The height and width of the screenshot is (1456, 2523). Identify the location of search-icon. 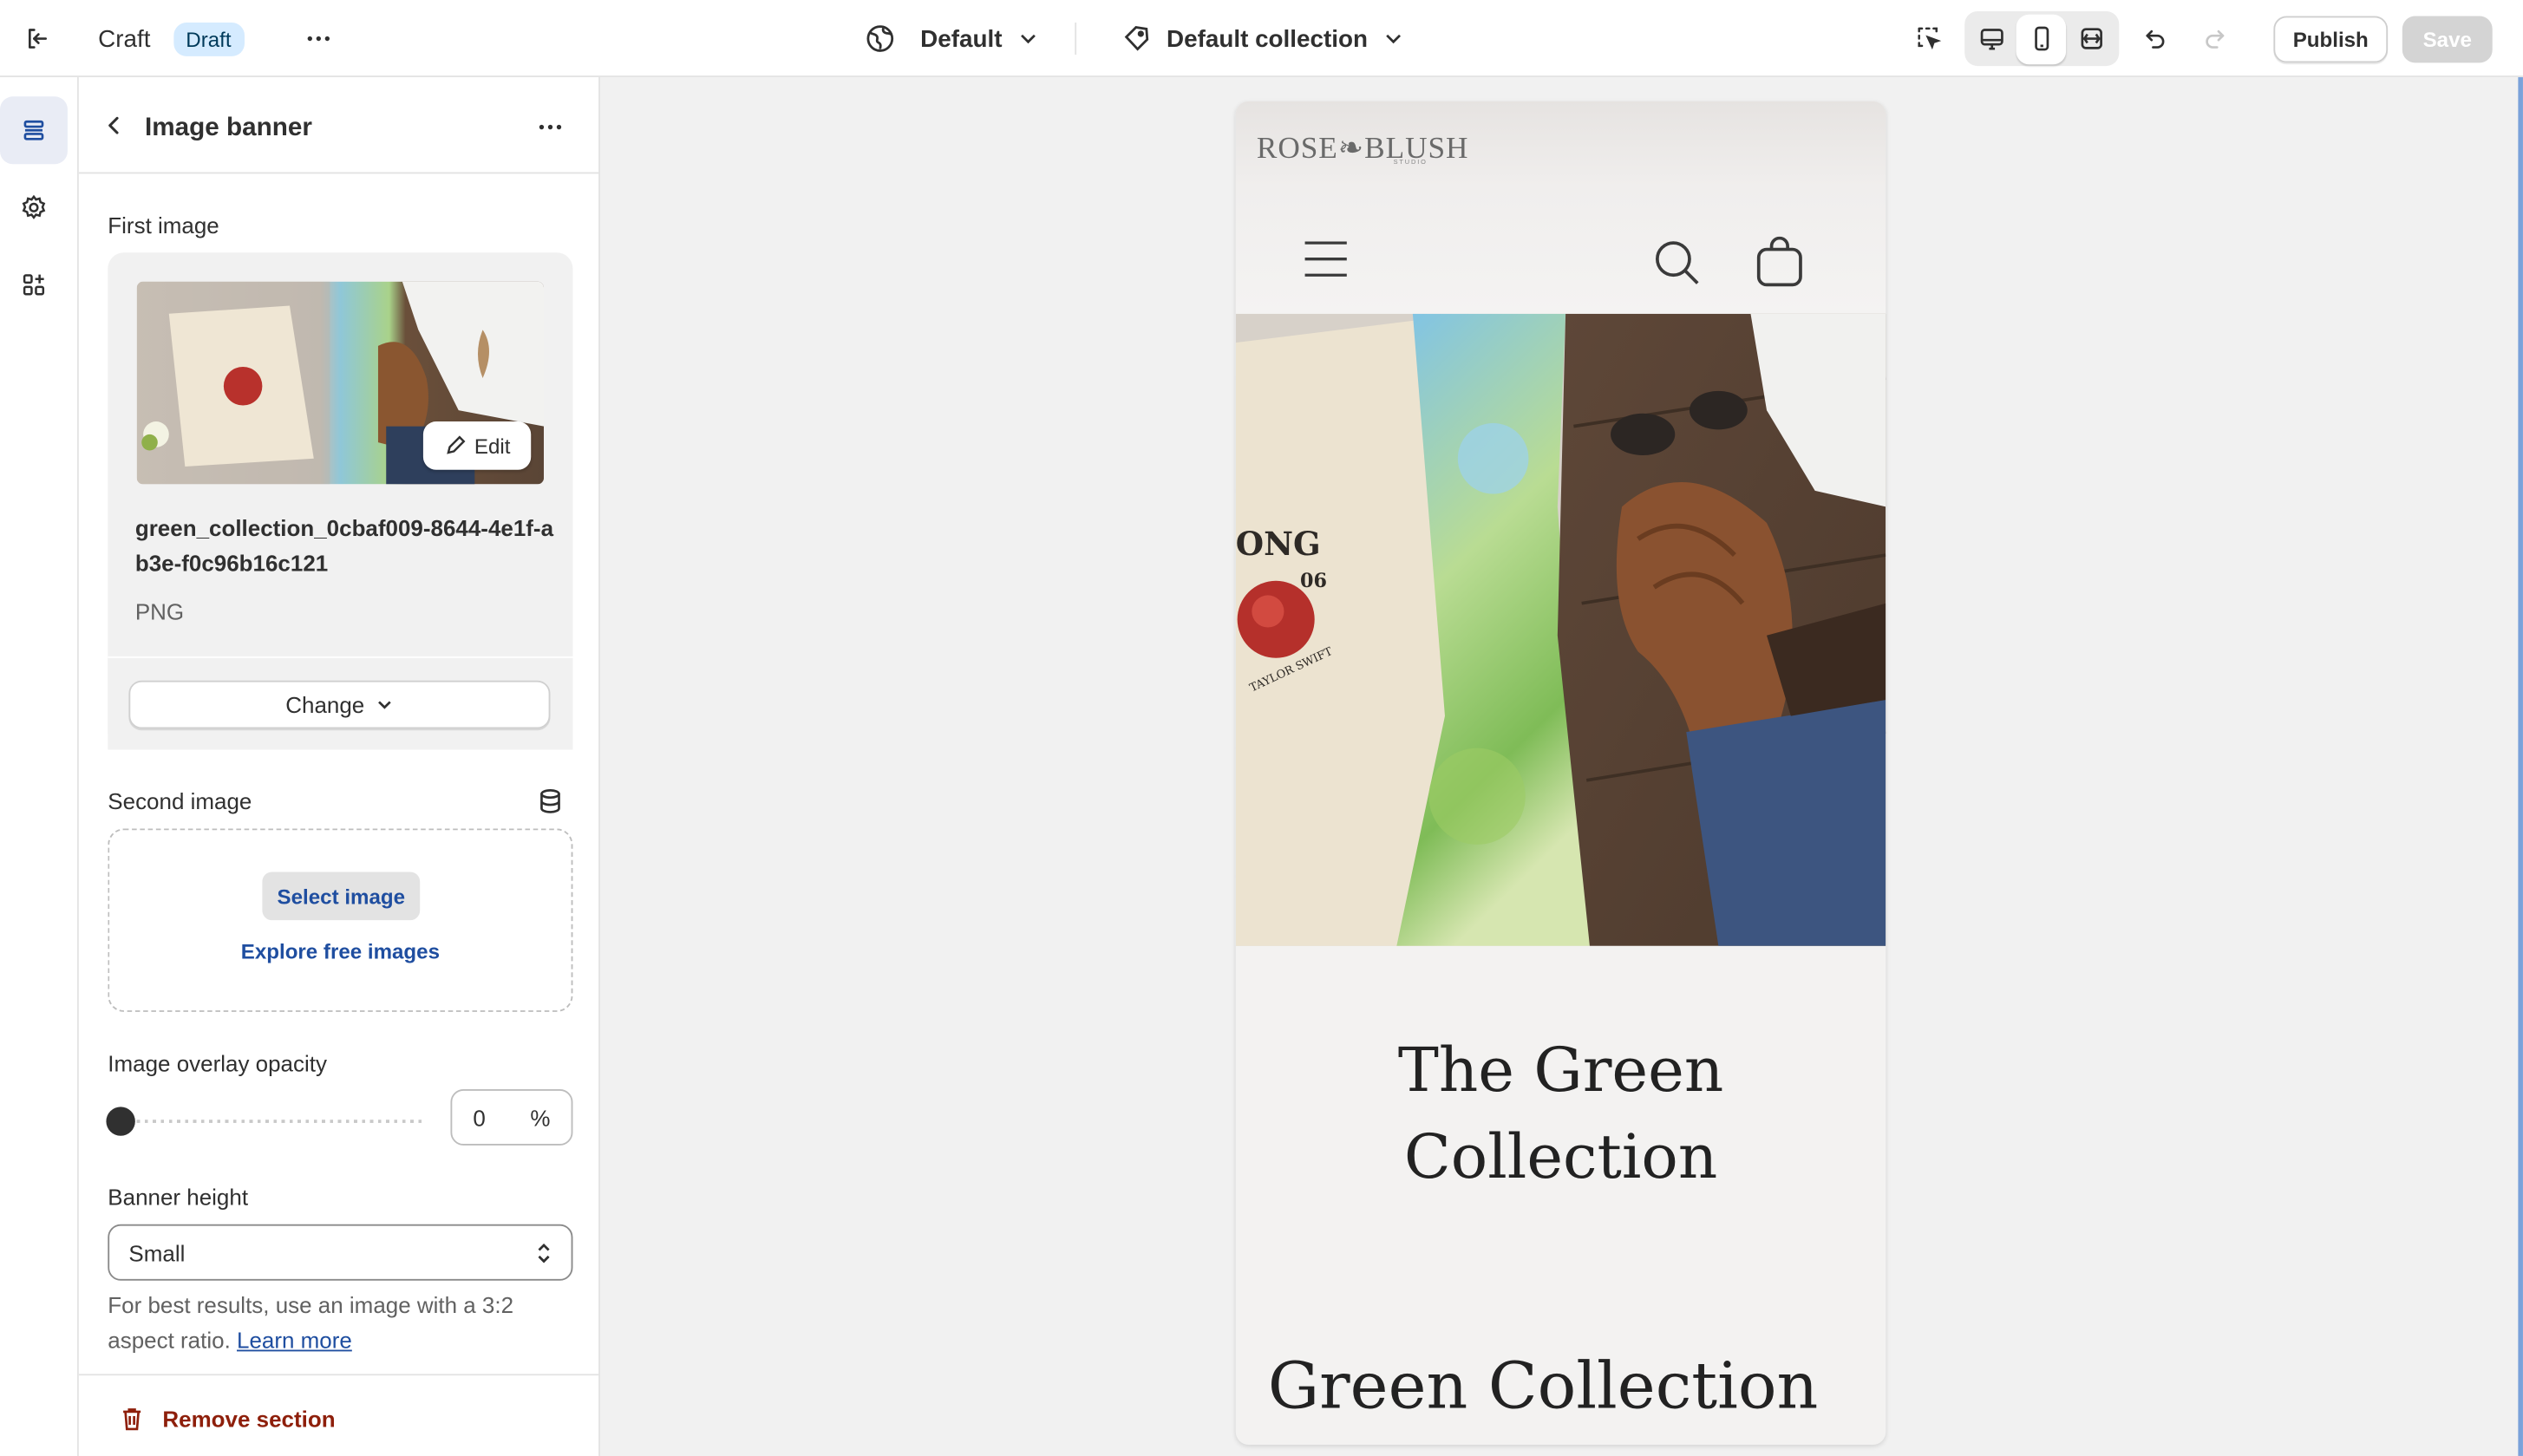
(1676, 267).